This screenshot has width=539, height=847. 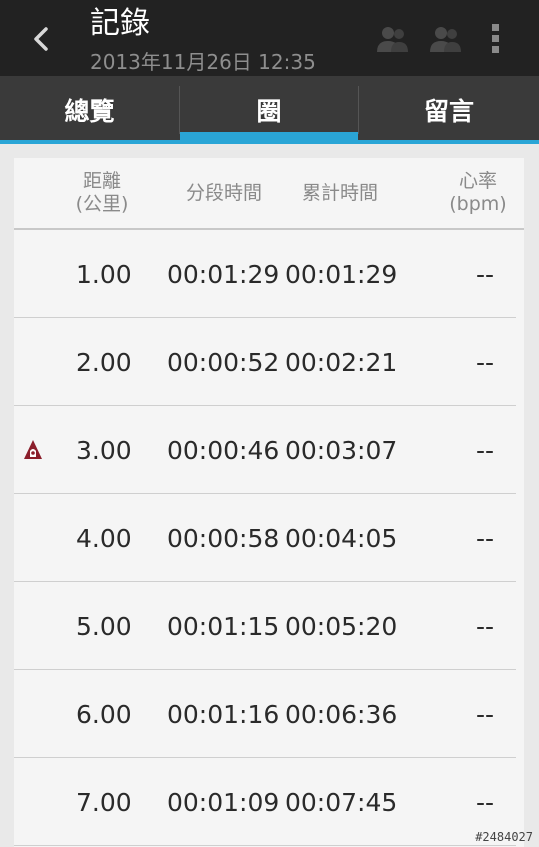 I want to click on table-row: 2.00 00:00:52 00:02:21 --, so click(x=269, y=362).